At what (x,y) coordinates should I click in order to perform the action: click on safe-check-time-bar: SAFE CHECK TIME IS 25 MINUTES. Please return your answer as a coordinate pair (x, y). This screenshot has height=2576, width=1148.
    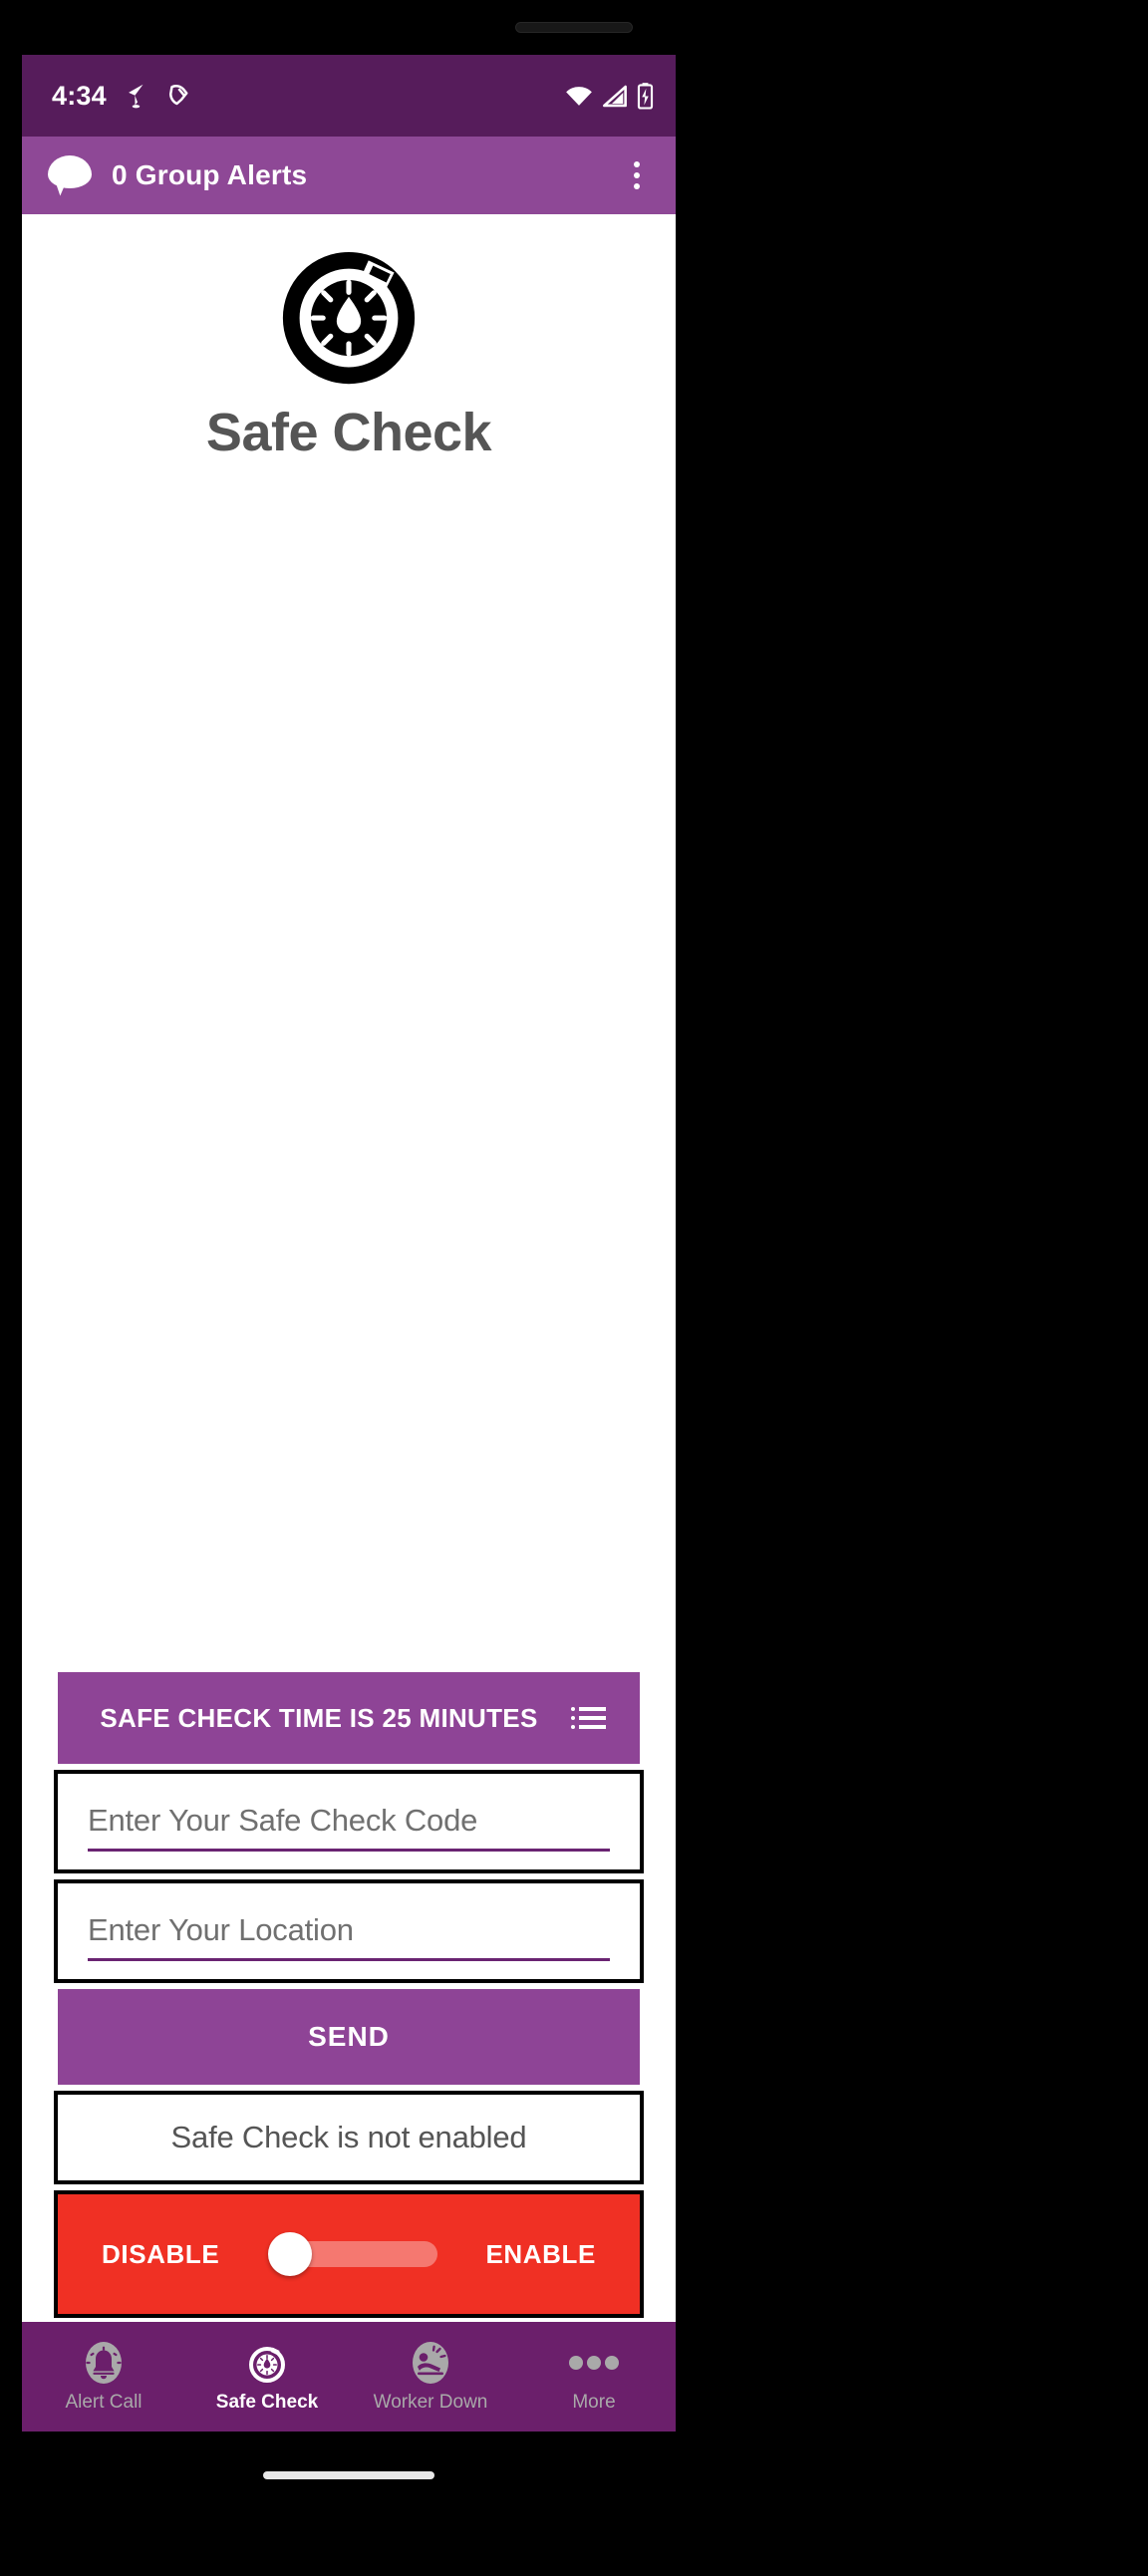
    Looking at the image, I should click on (349, 1718).